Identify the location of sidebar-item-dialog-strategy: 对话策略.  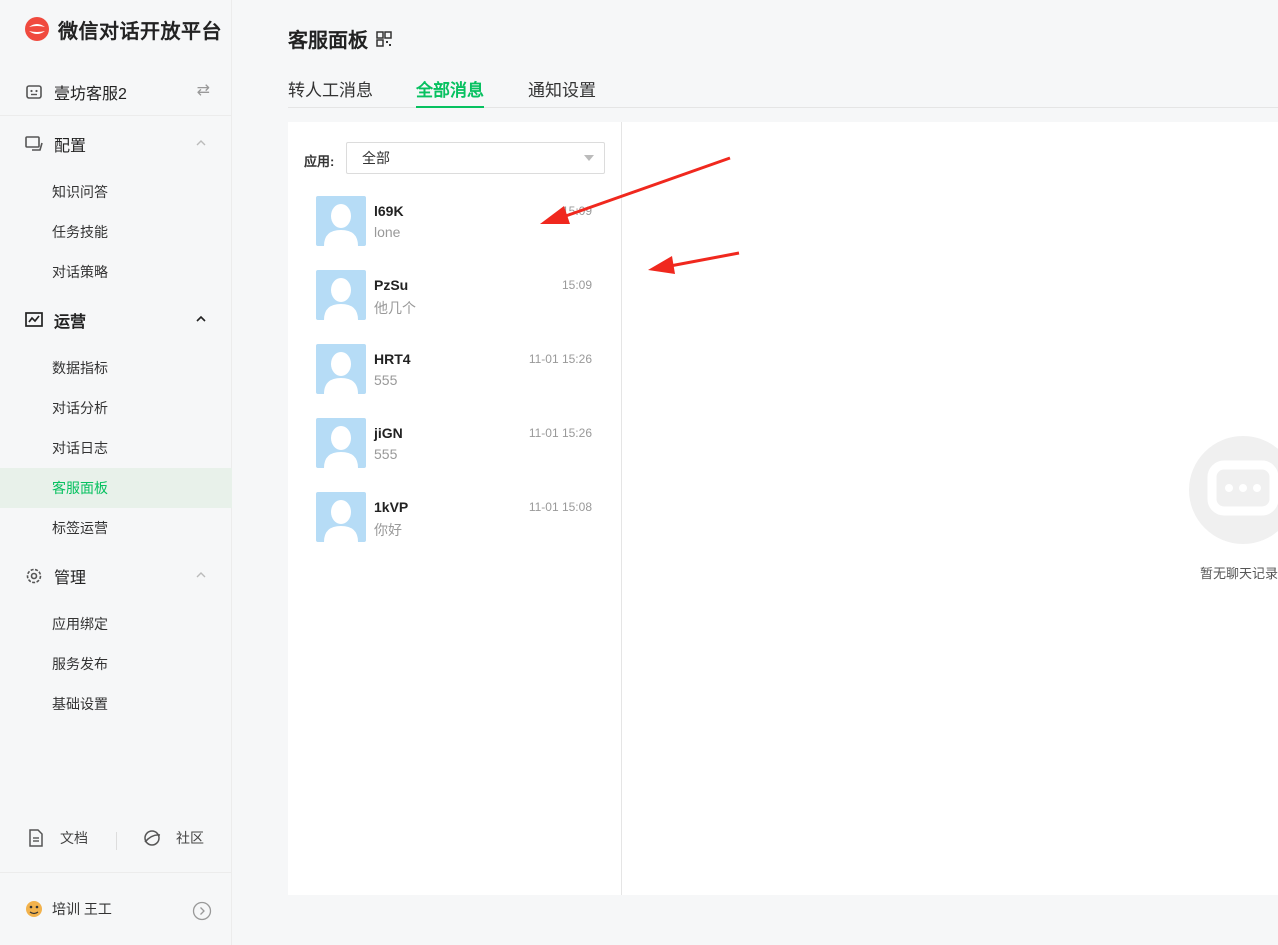
(116, 272).